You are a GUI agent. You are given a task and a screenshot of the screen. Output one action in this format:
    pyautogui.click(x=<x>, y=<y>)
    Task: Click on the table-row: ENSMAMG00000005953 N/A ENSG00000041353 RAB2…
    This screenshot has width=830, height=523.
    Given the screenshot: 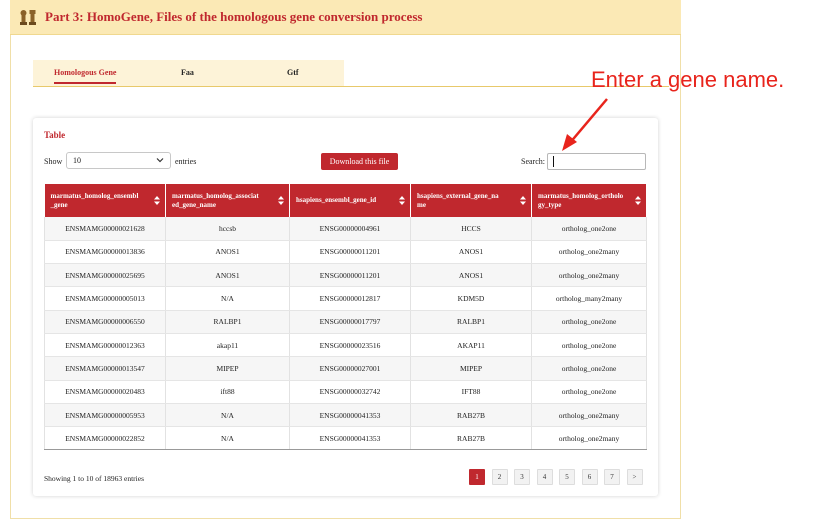 What is the action you would take?
    pyautogui.click(x=345, y=415)
    